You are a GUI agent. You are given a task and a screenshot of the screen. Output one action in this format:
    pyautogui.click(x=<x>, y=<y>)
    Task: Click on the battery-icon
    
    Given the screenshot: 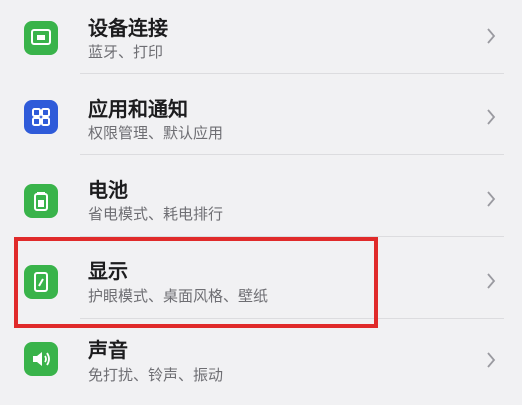 What is the action you would take?
    pyautogui.click(x=41, y=201)
    